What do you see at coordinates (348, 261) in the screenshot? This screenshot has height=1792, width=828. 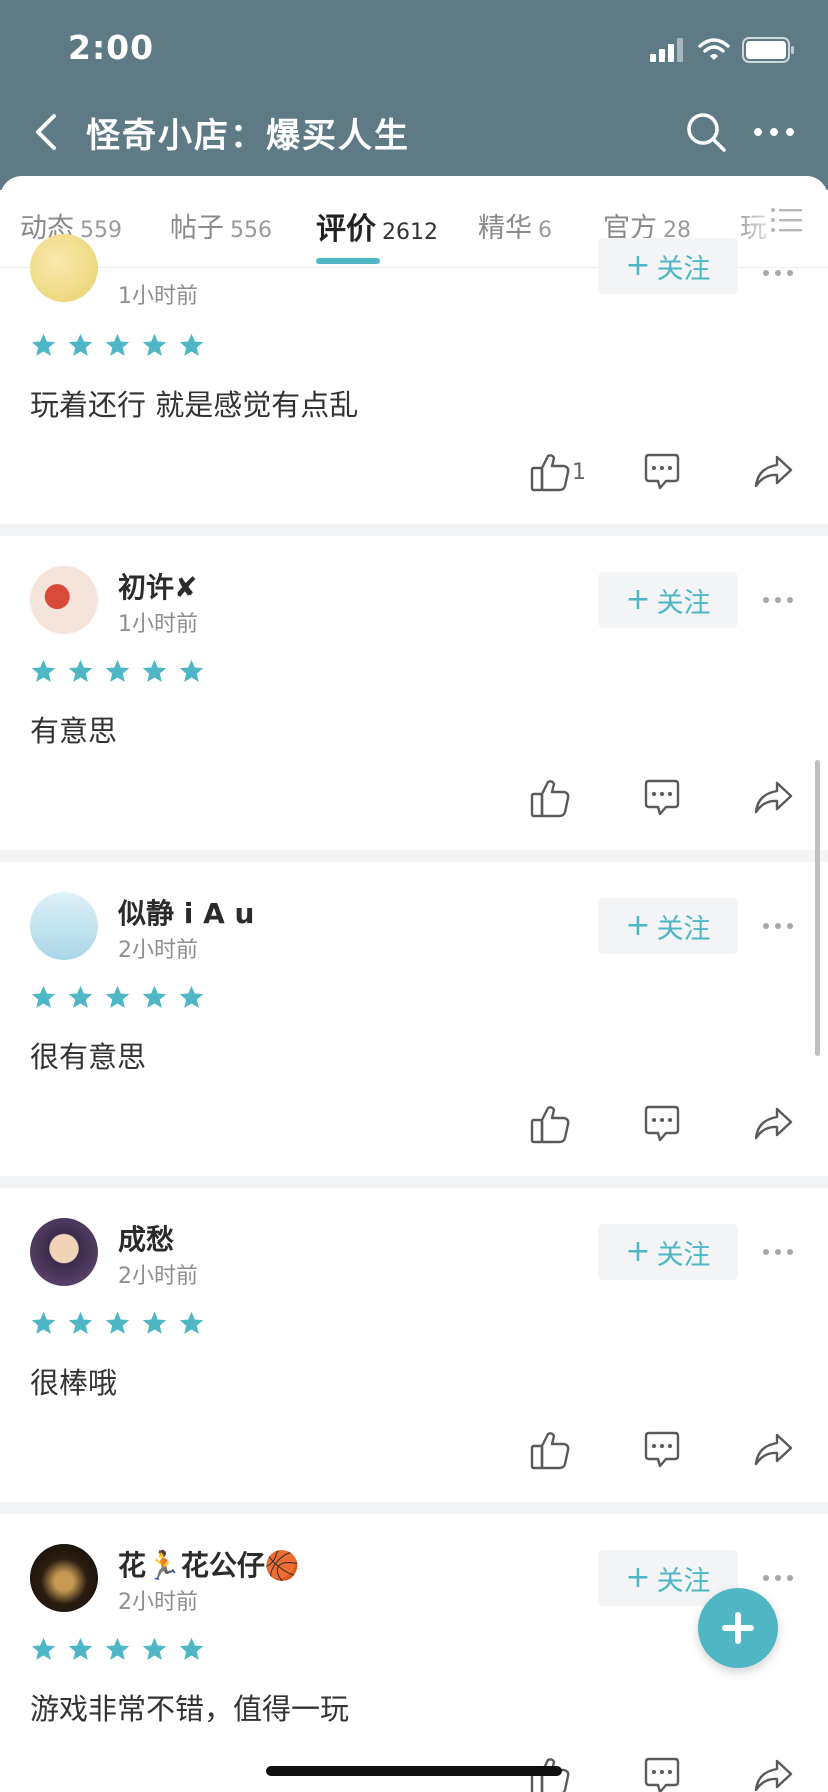 I see `active-tab-indicator` at bounding box center [348, 261].